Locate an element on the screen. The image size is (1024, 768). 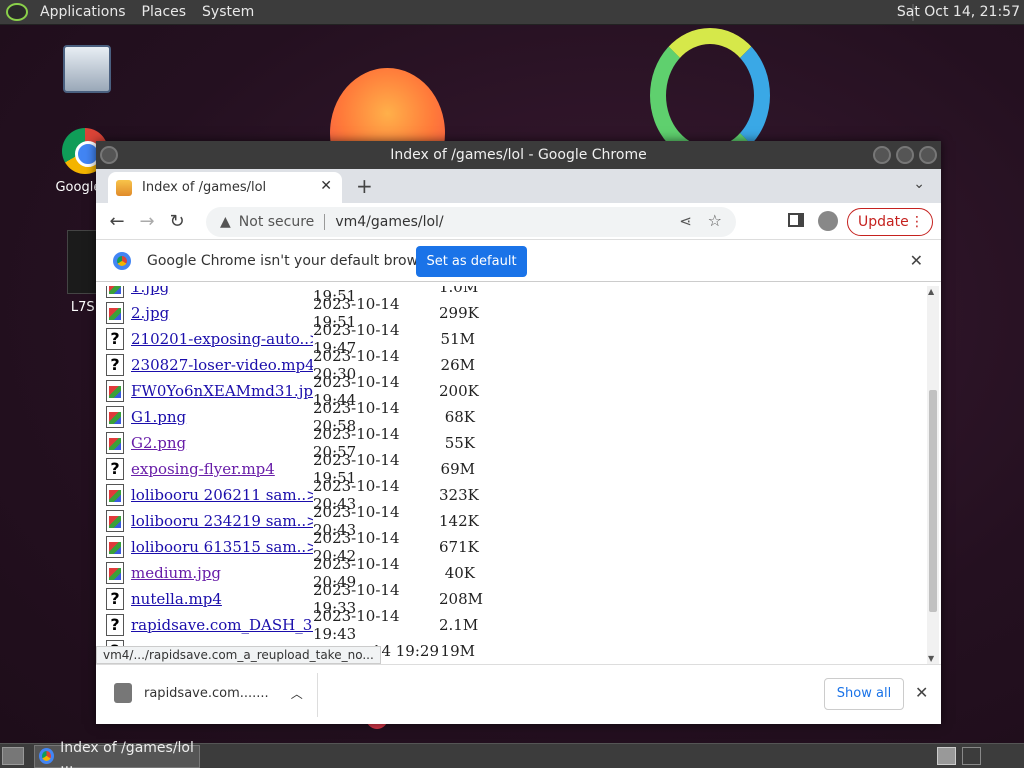
scrollbar-thumb is located at coordinates (933, 501).